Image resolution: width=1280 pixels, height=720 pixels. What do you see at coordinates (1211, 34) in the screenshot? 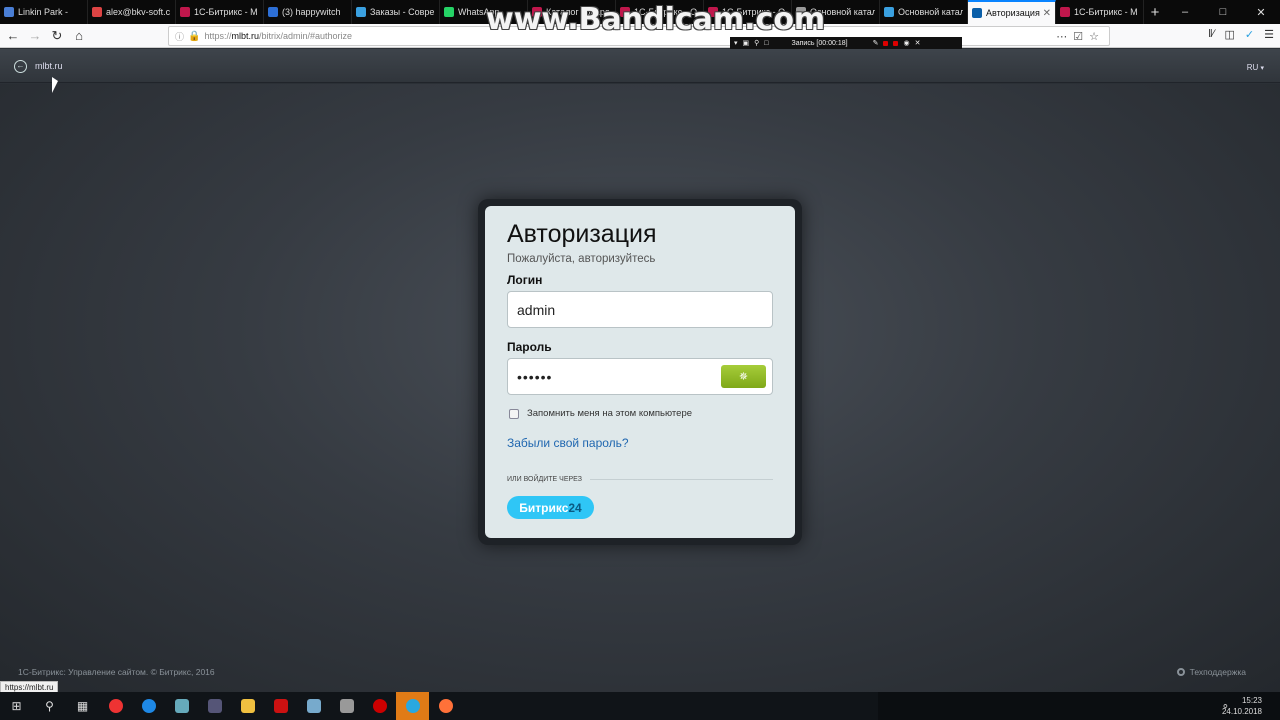
I see `library-icon: ‖∕` at bounding box center [1211, 34].